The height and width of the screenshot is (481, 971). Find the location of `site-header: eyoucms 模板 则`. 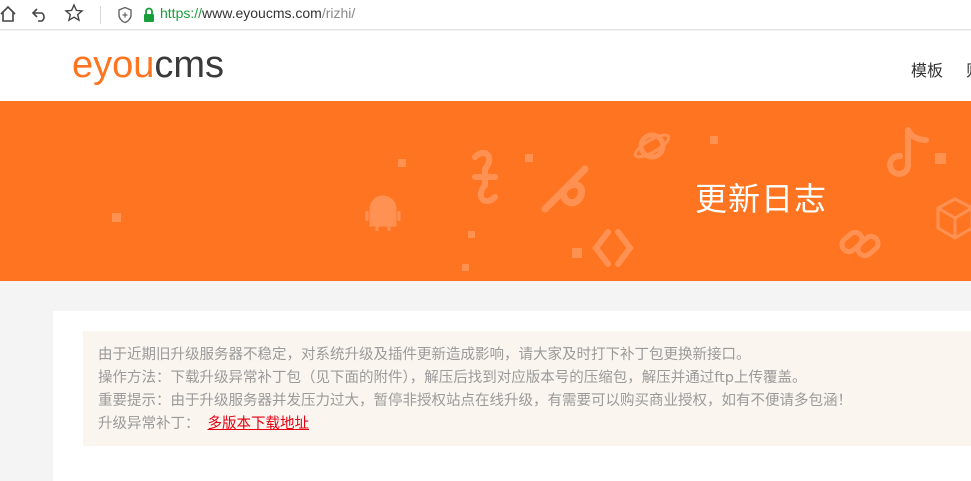

site-header: eyoucms 模板 则 is located at coordinates (485, 66).